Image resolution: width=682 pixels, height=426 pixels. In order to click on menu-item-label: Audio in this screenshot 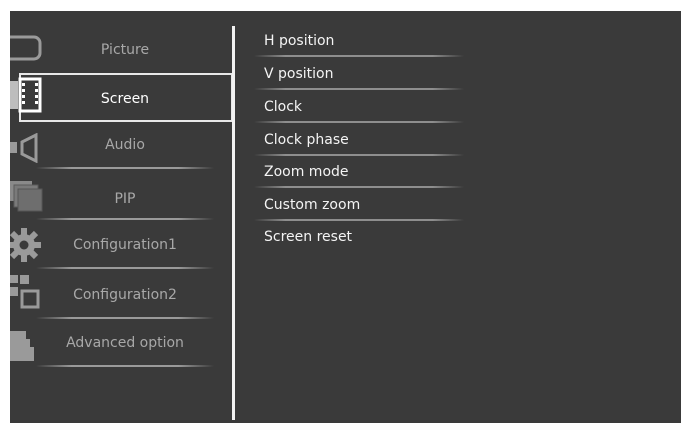, I will do `click(125, 145)`.